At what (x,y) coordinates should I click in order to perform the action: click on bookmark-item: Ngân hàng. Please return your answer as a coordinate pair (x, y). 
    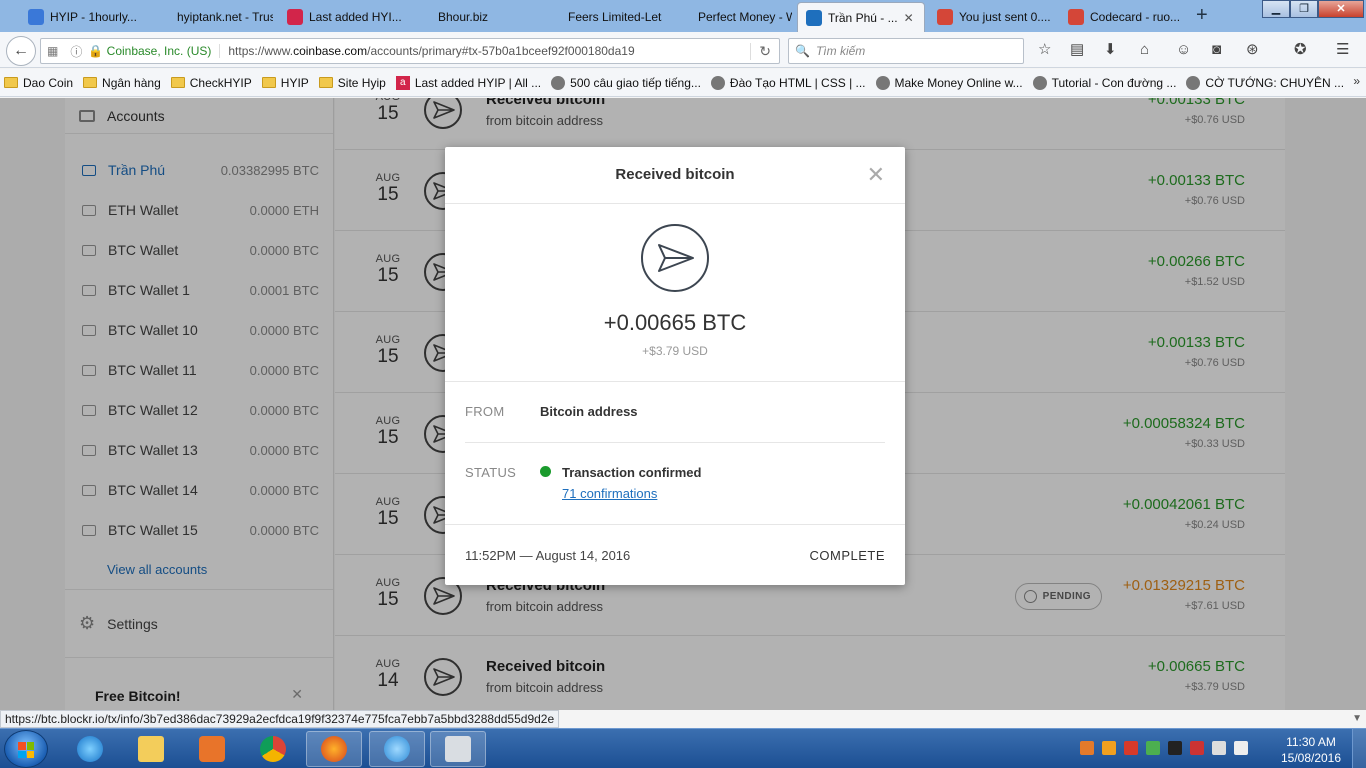
    Looking at the image, I should click on (122, 83).